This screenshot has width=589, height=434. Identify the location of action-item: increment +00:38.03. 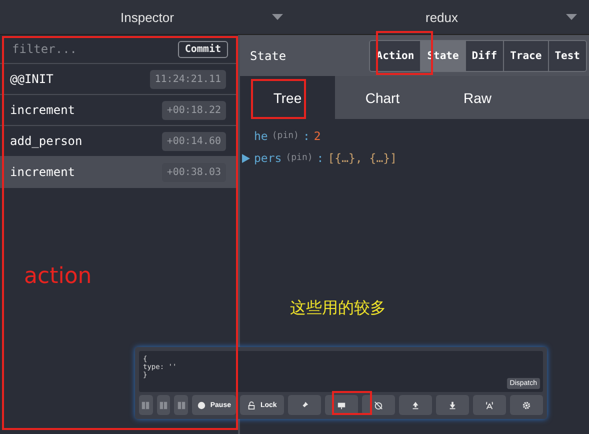
(119, 172).